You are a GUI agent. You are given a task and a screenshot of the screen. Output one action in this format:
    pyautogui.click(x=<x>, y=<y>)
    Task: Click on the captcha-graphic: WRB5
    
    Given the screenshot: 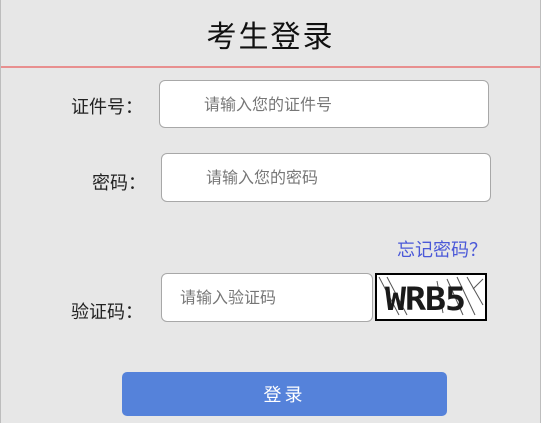 What is the action you would take?
    pyautogui.click(x=431, y=297)
    